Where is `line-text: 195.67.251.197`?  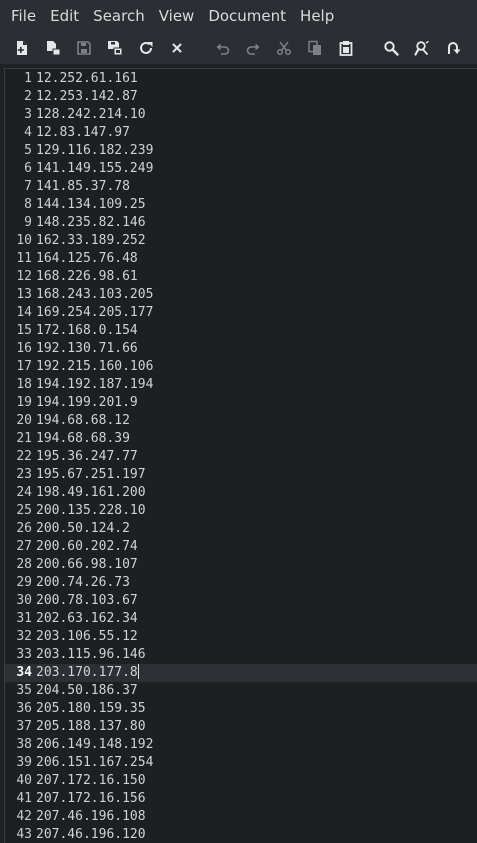 line-text: 195.67.251.197 is located at coordinates (91, 475).